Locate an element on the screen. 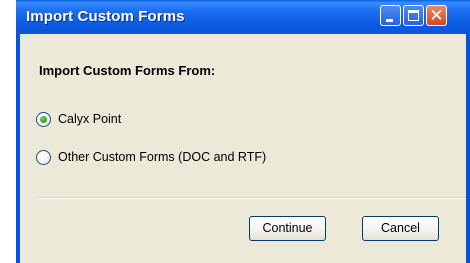 This screenshot has width=470, height=263. option-calyx-point: Calyx Point is located at coordinates (78, 119).